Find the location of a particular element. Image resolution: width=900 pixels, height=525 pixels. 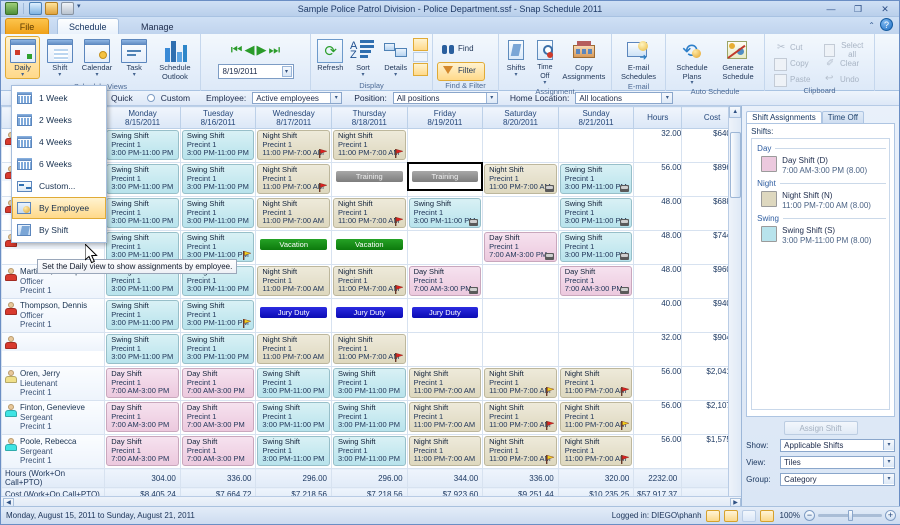

shift-caret: ▾ is located at coordinates (59, 75).